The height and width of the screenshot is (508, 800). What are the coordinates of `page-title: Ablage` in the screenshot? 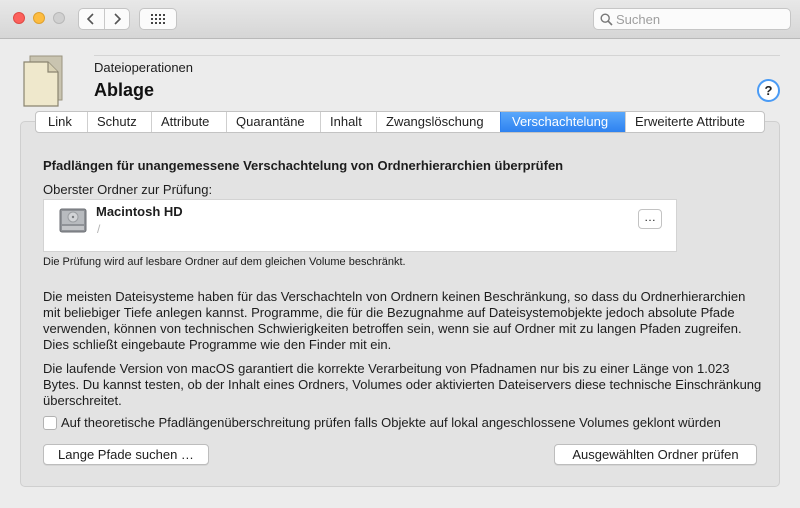 It's located at (124, 90).